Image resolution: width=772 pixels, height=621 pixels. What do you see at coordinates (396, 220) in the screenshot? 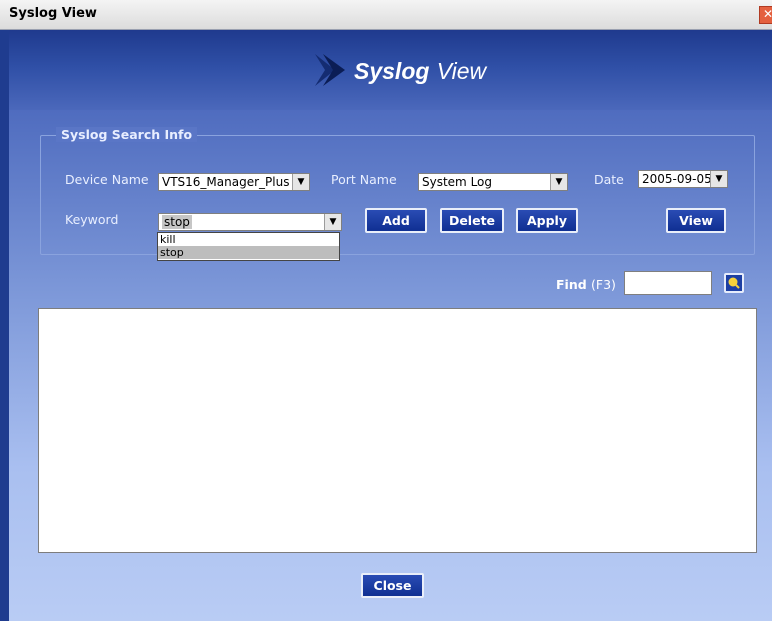
I see `add-button: Add` at bounding box center [396, 220].